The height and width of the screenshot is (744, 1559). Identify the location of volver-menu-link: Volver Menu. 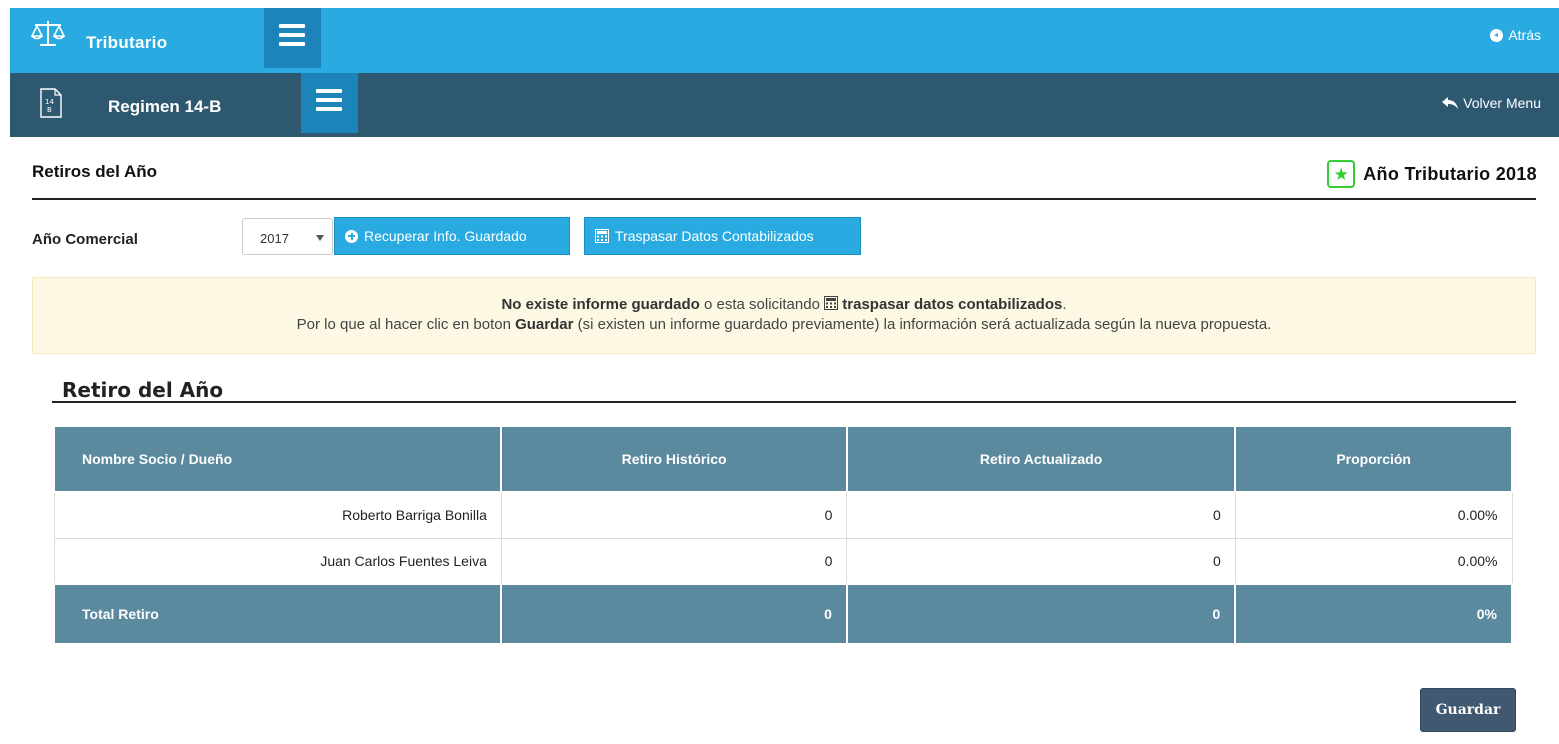
(1491, 103).